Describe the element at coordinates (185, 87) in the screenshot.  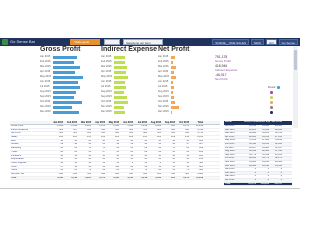
I see `net-profit-bar-row: Jul 2015` at that location.